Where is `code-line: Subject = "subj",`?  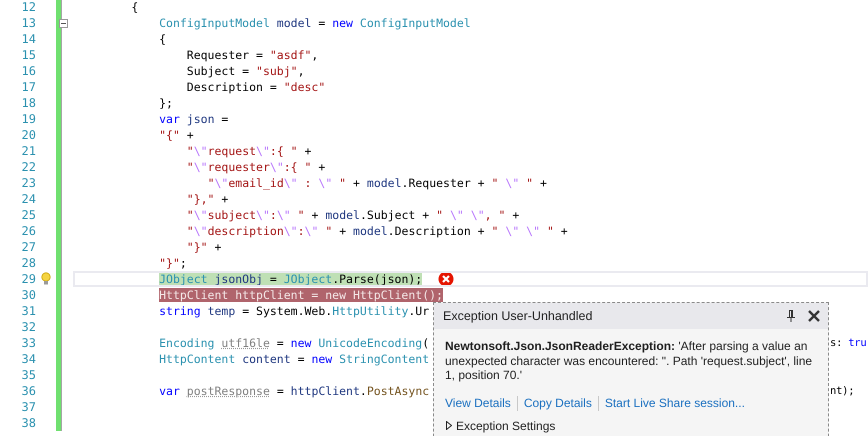
code-line: Subject = "subj", is located at coordinates (245, 71).